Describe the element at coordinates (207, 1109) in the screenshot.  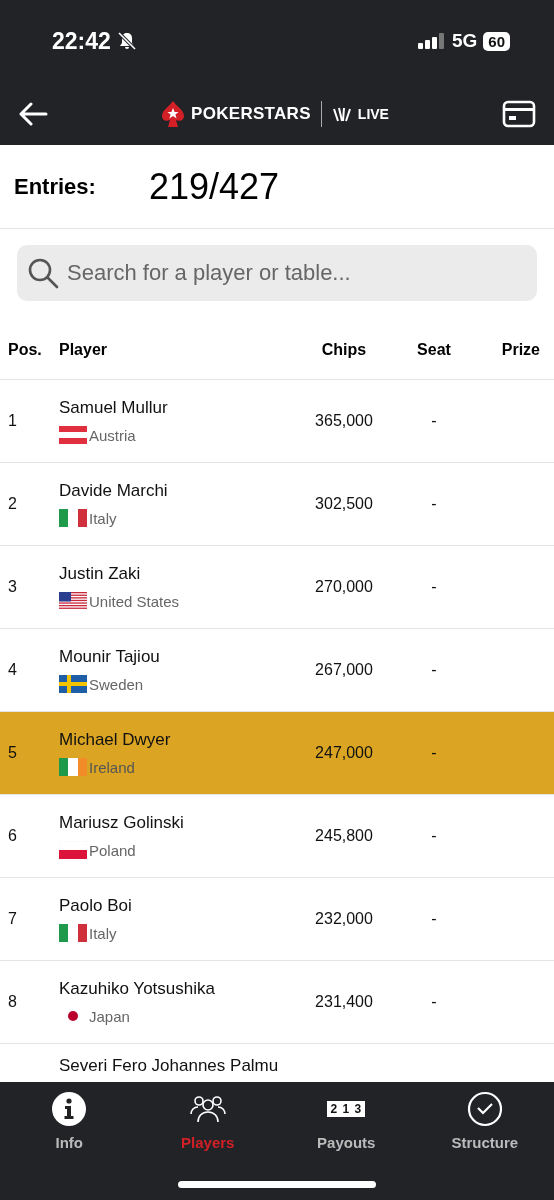
I see `people-icon` at that location.